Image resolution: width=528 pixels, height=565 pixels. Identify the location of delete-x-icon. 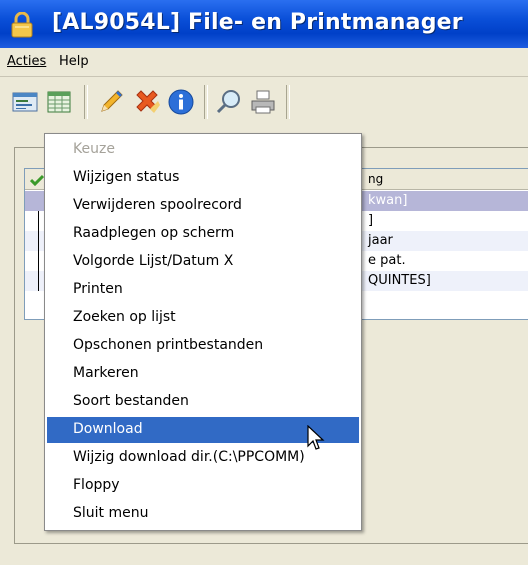
(147, 102).